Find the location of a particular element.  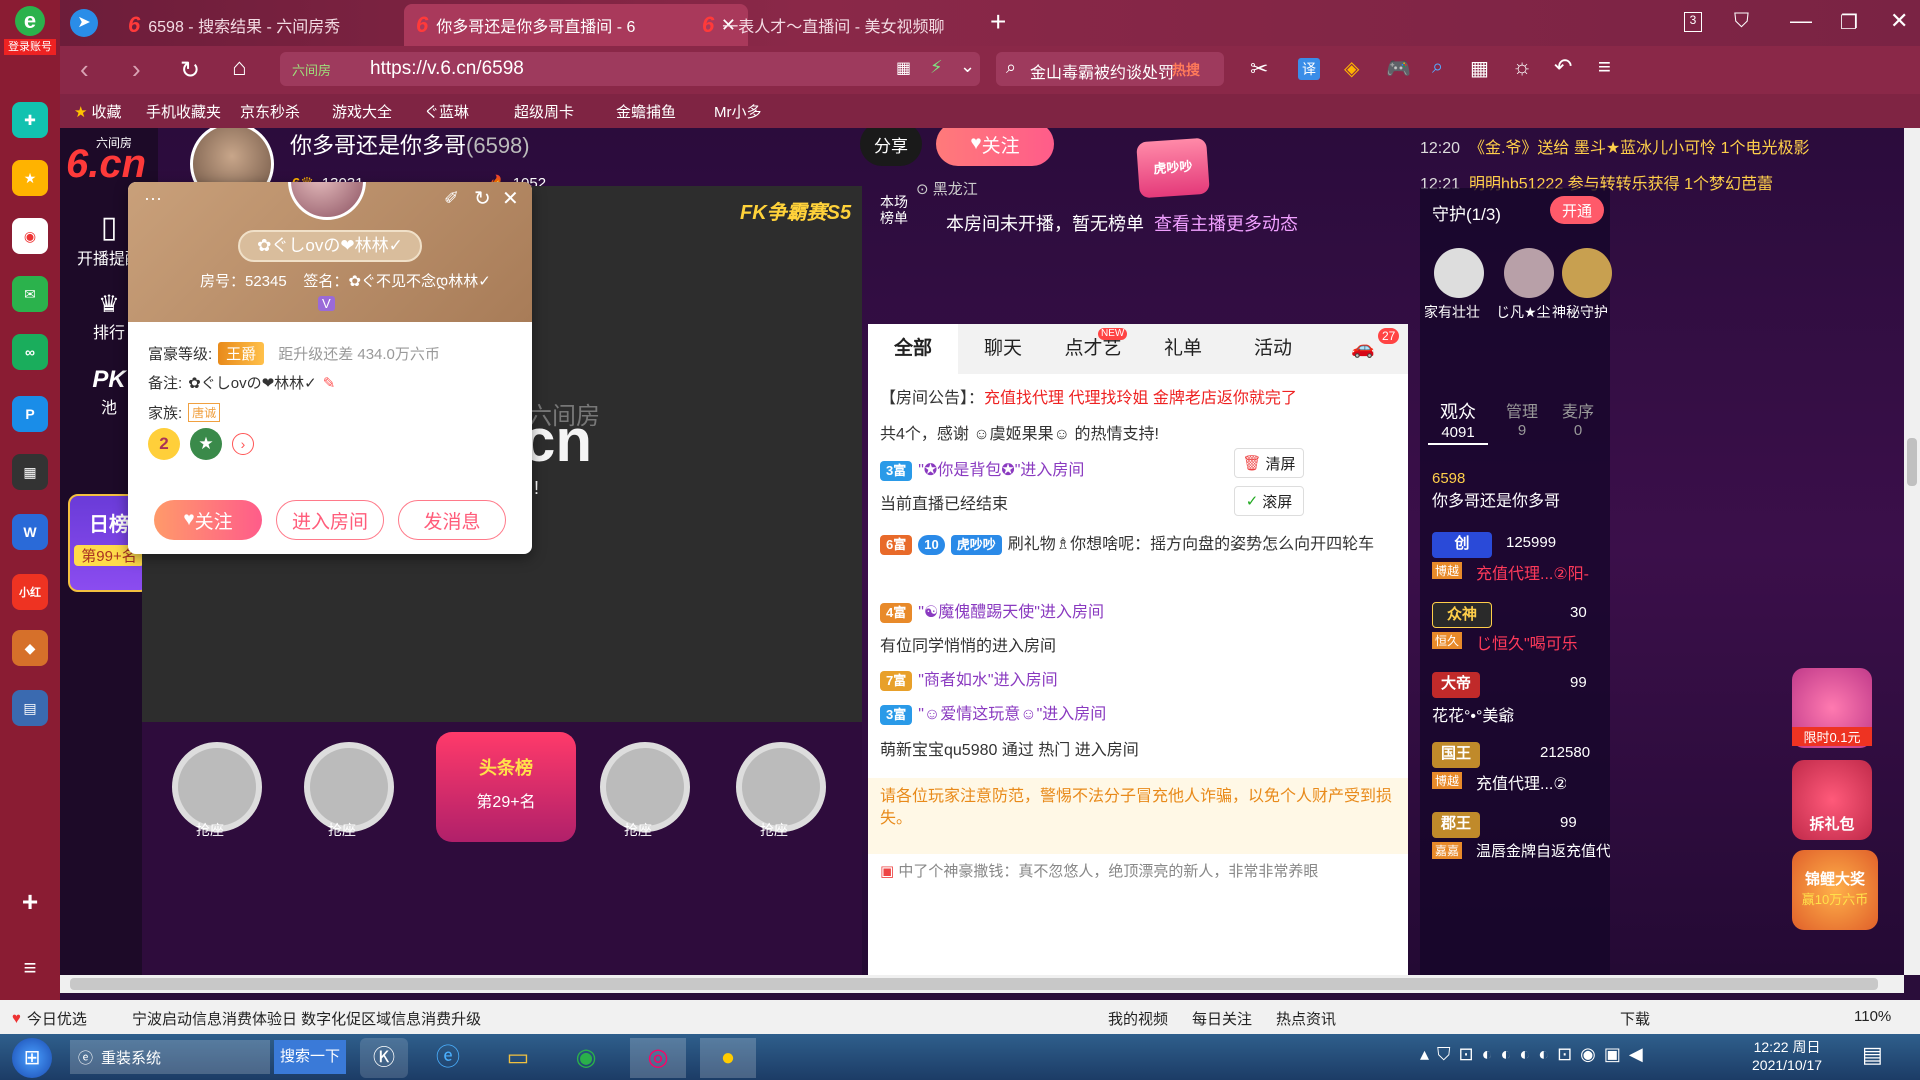

star-app-icon: ★ is located at coordinates (30, 178).